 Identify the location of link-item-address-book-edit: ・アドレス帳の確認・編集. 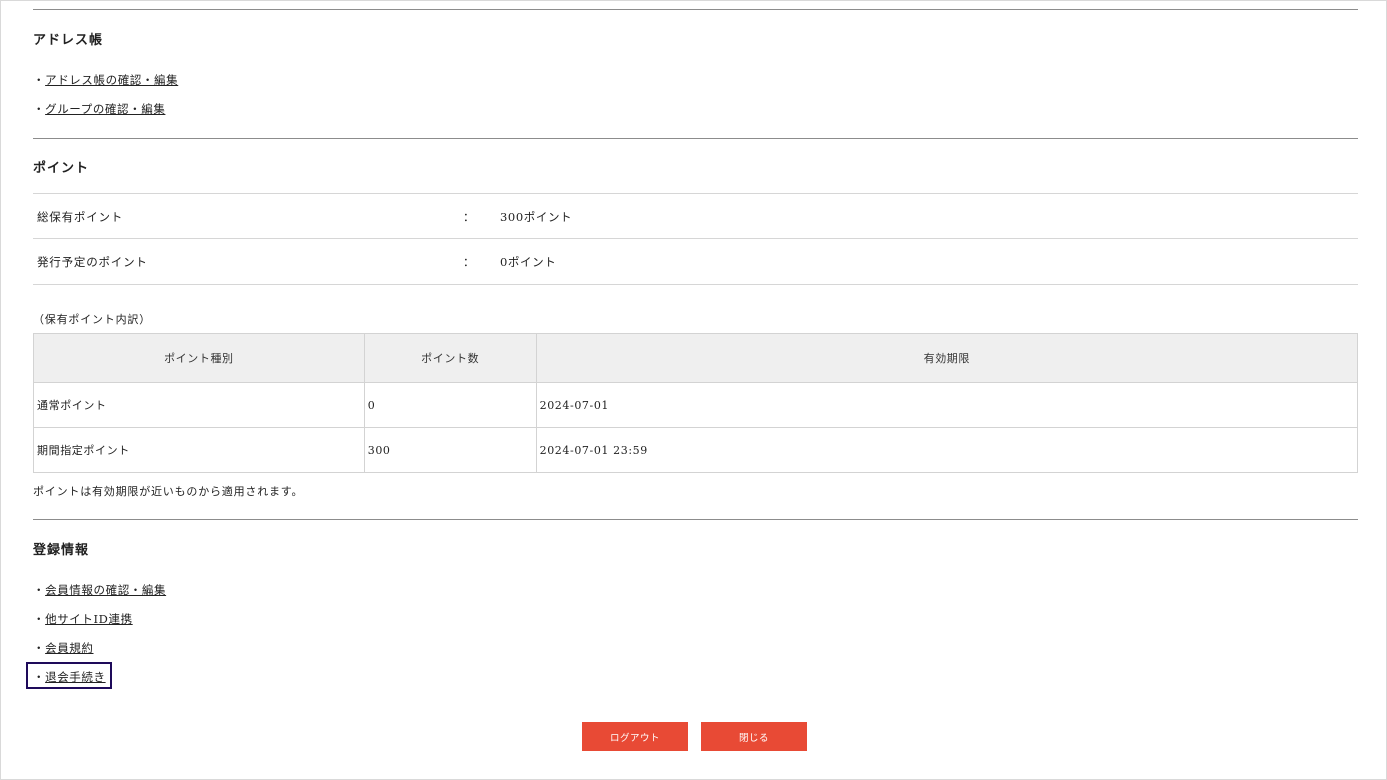
(105, 80).